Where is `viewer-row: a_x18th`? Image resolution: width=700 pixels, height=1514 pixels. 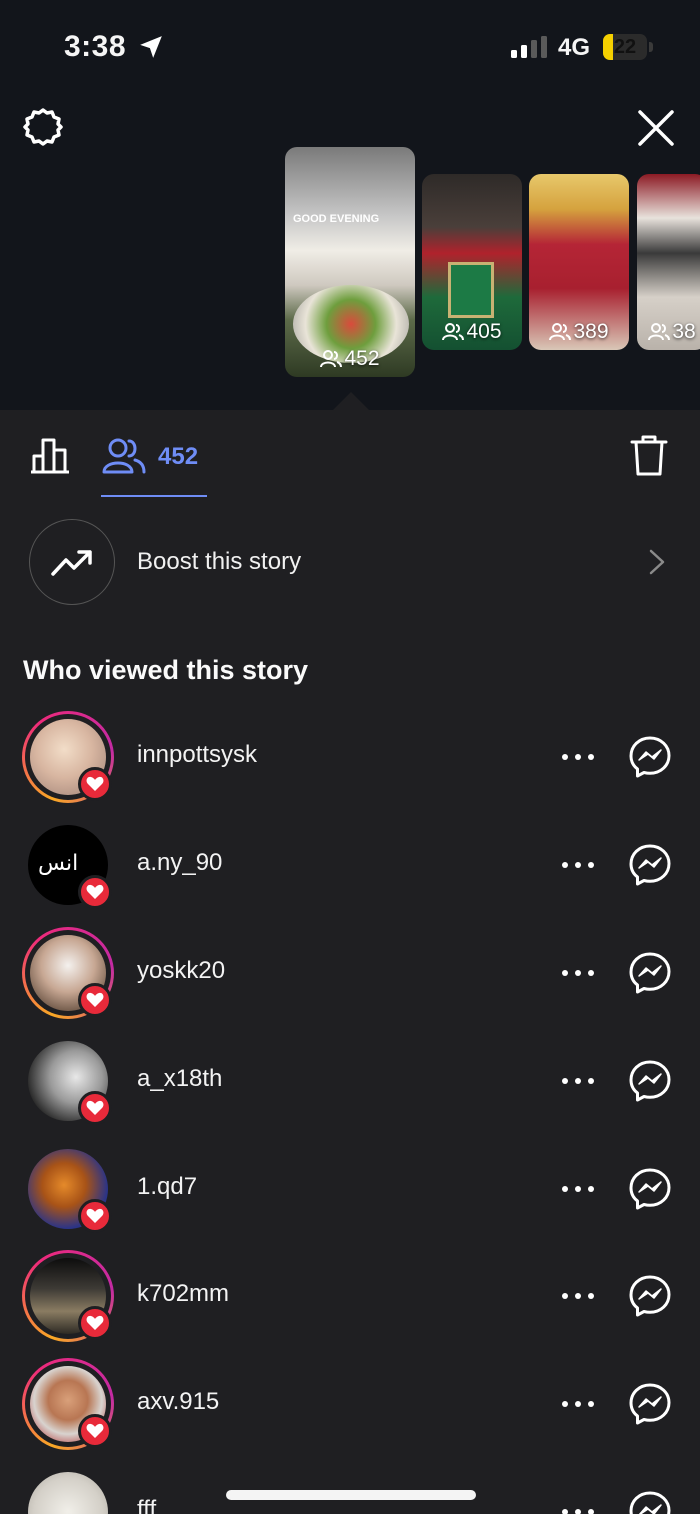
viewer-row: a_x18th is located at coordinates (350, 1083).